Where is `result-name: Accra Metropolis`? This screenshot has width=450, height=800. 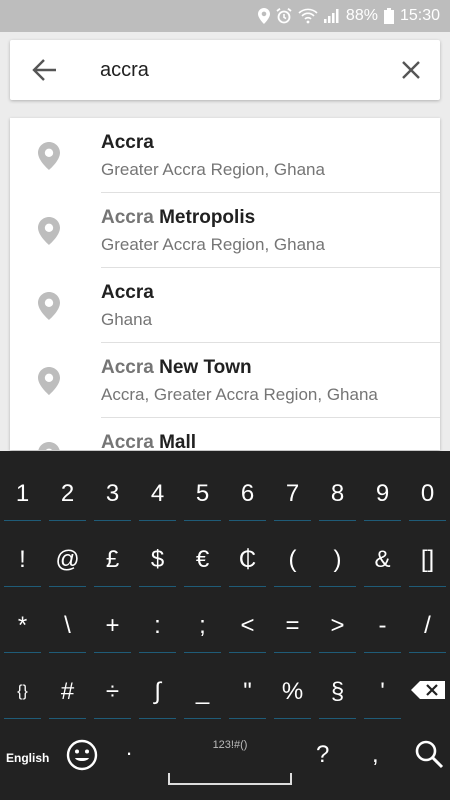 result-name: Accra Metropolis is located at coordinates (178, 217).